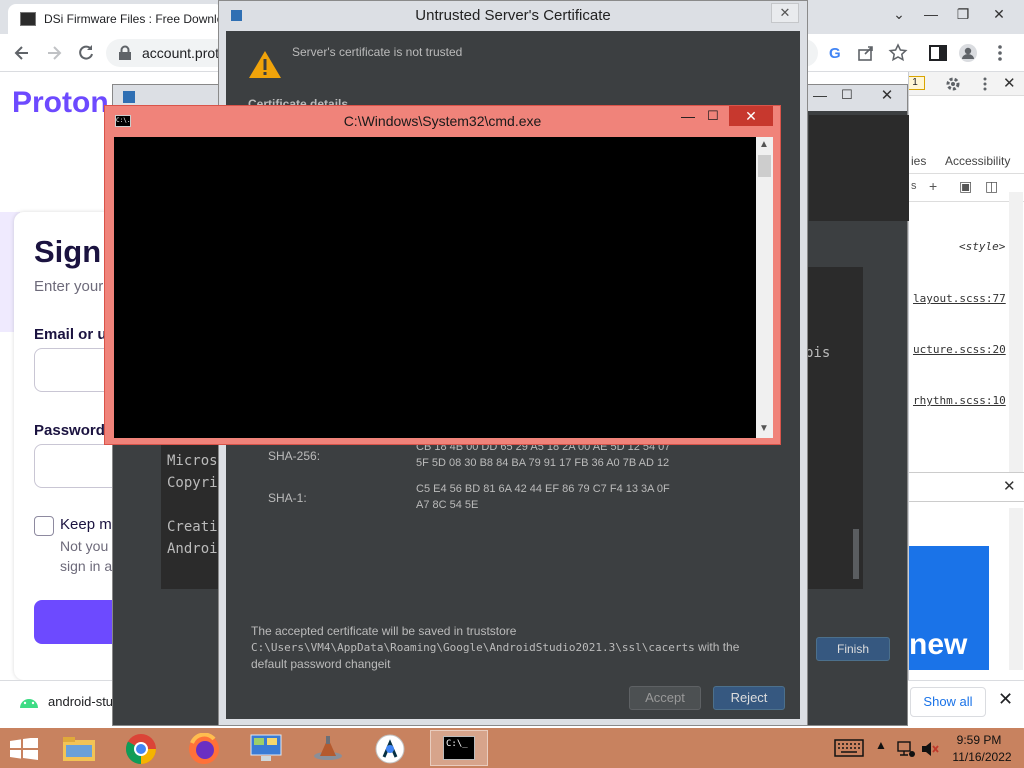  What do you see at coordinates (22, 53) in the screenshot?
I see `back-icon` at bounding box center [22, 53].